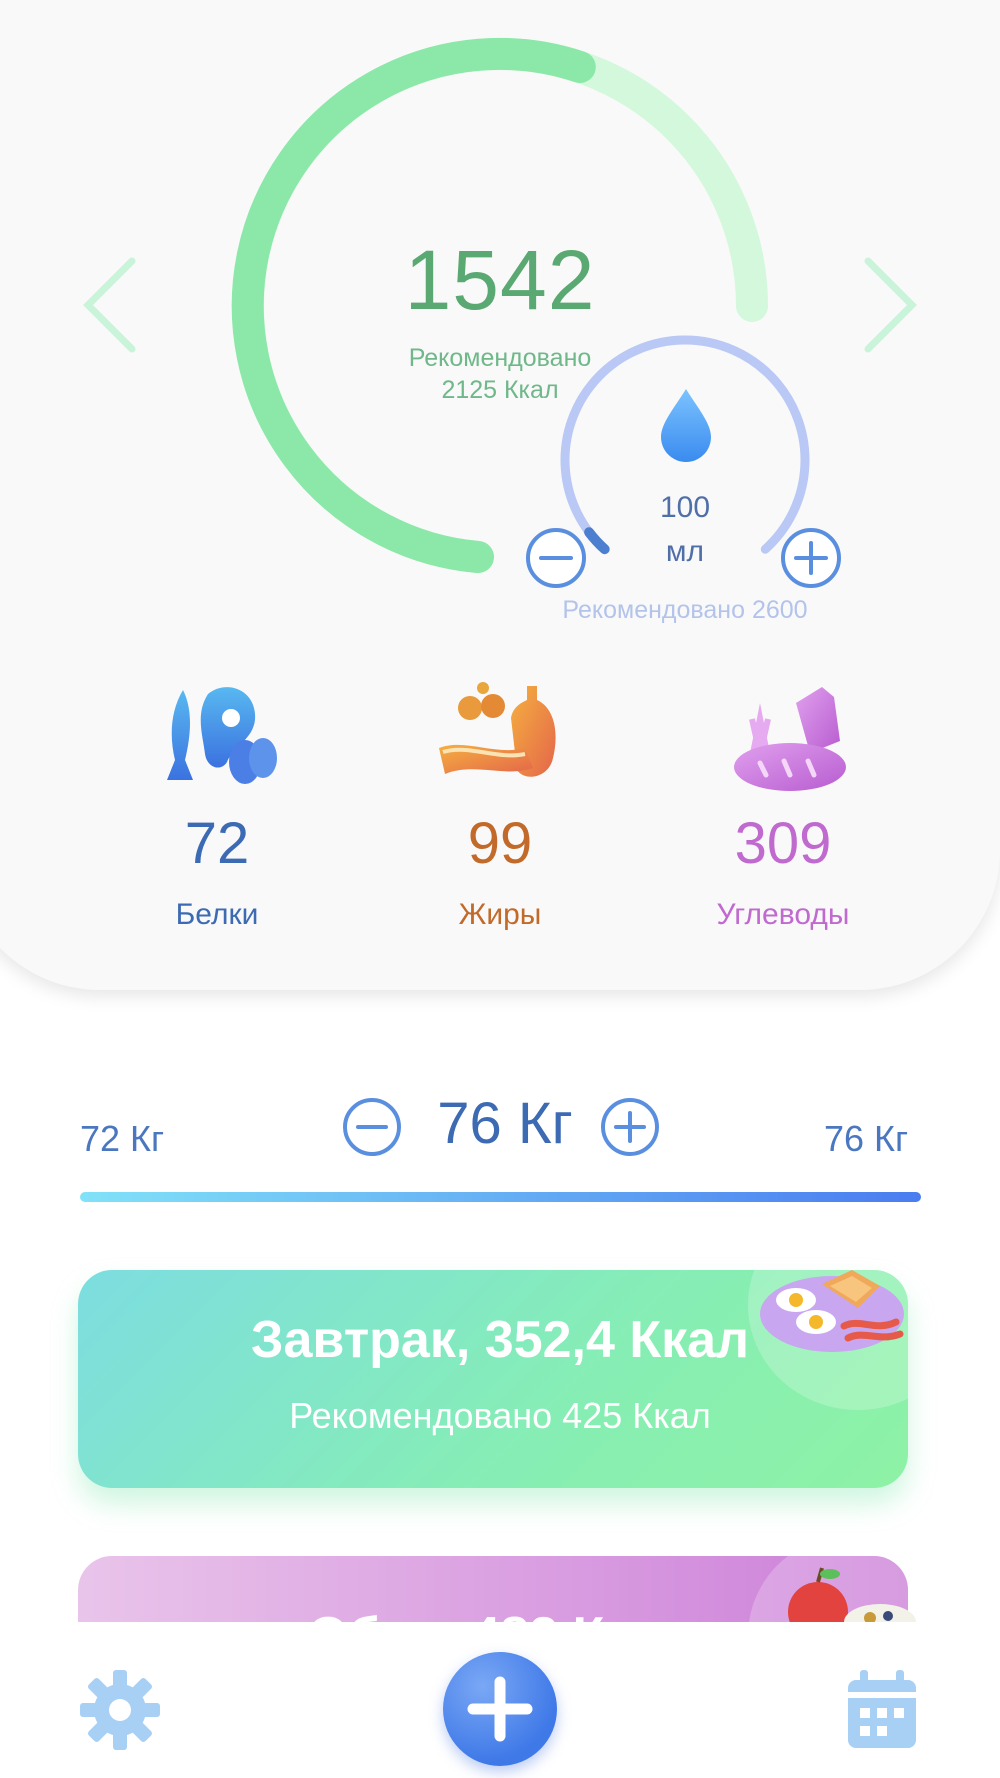 Image resolution: width=1000 pixels, height=1778 pixels. Describe the element at coordinates (556, 558) in the screenshot. I see `water-minus-button` at that location.